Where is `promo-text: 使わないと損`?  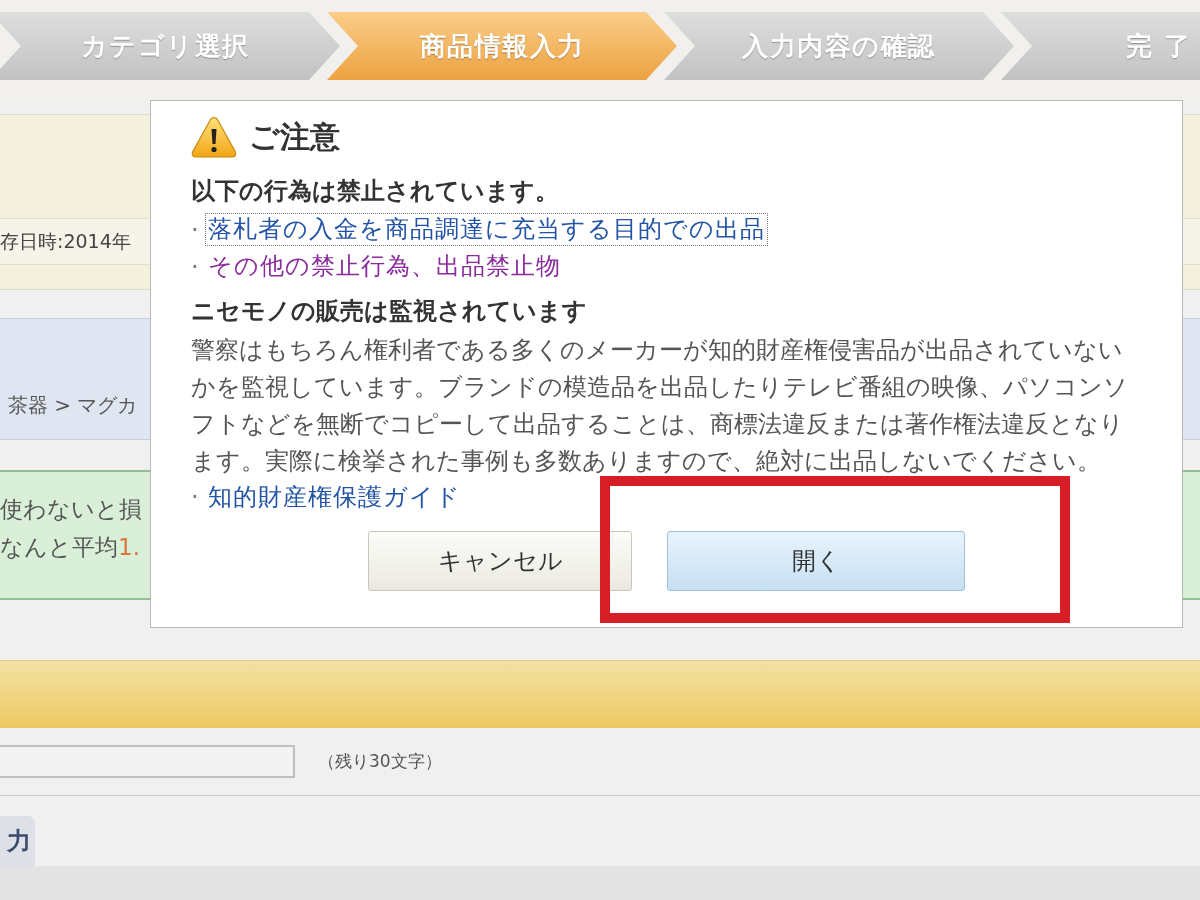
promo-text: 使わないと損 is located at coordinates (71, 509).